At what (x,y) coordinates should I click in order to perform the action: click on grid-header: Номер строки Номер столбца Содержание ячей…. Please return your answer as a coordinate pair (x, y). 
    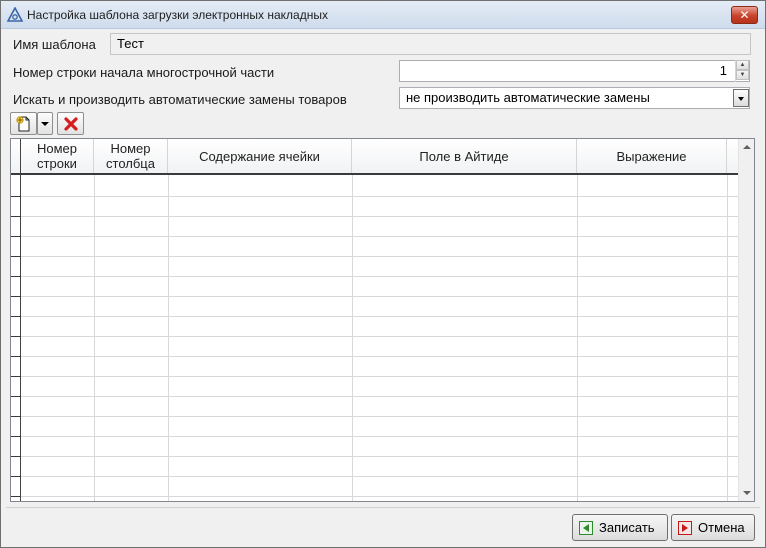
    Looking at the image, I should click on (374, 157).